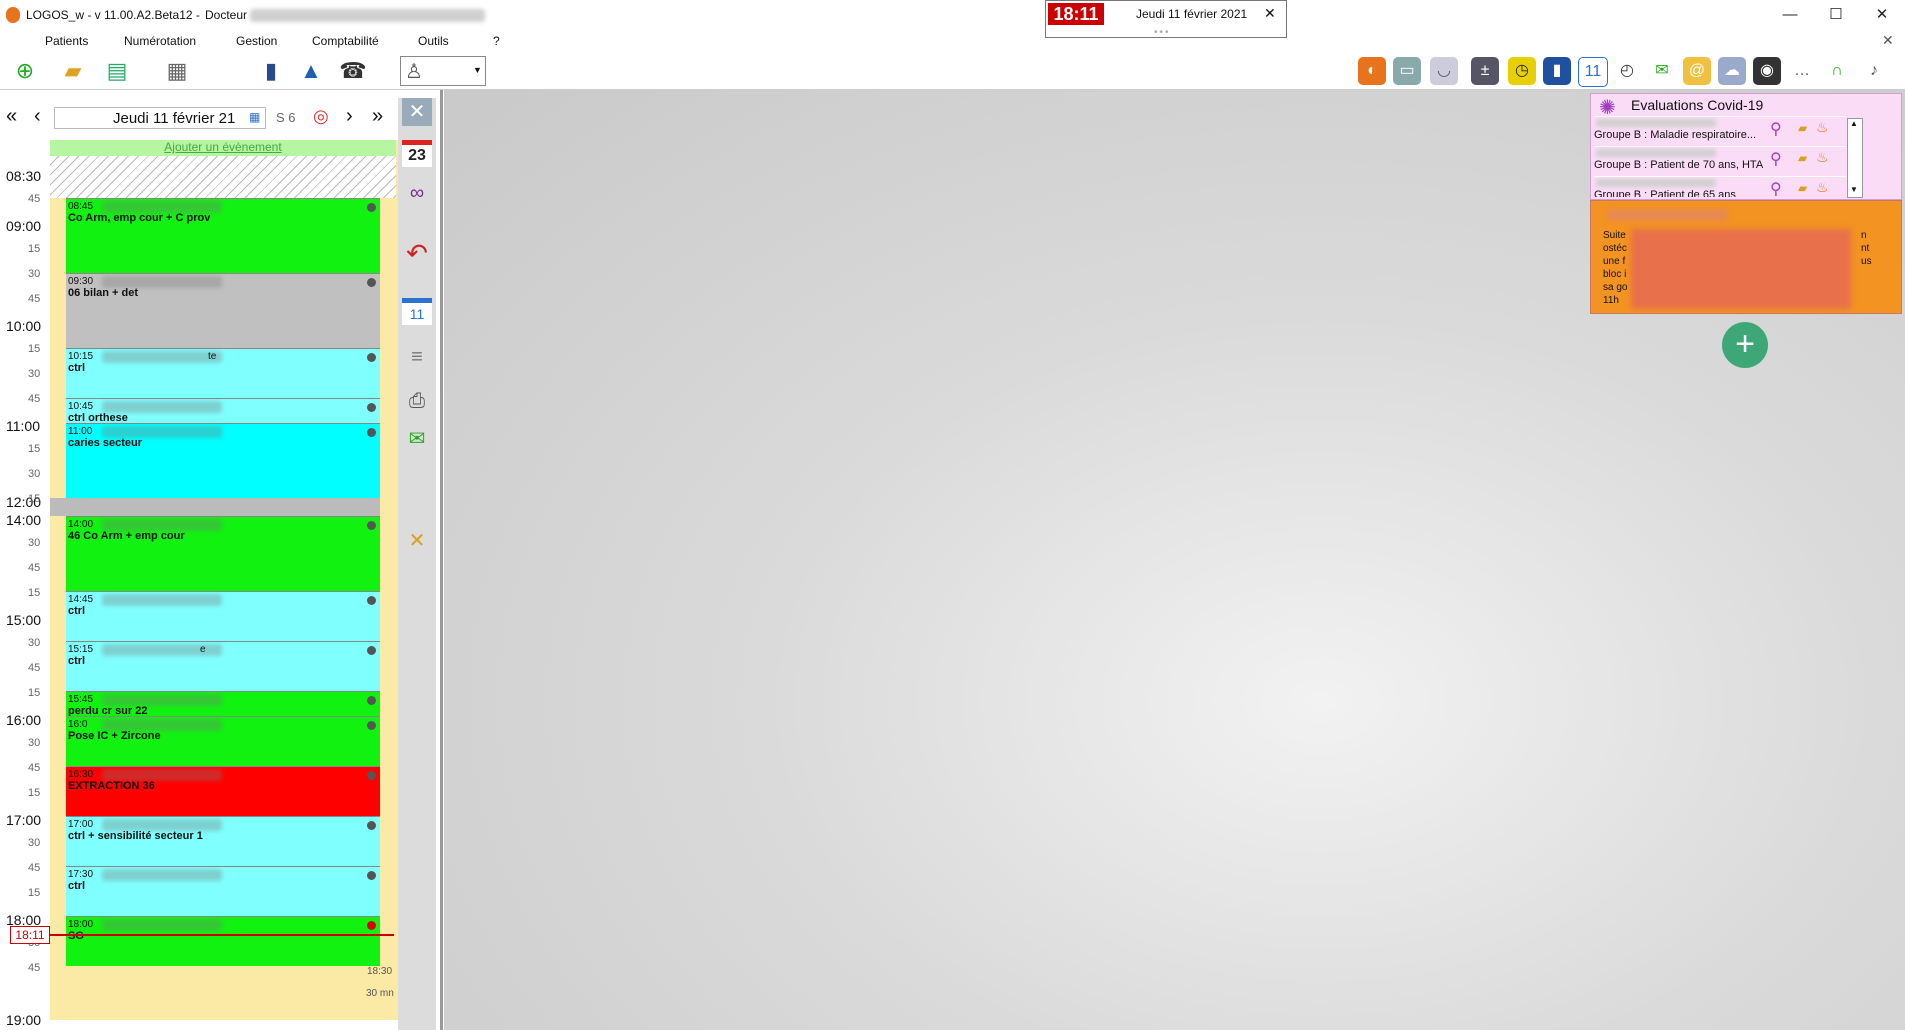 This screenshot has height=1030, width=1905. What do you see at coordinates (311, 71) in the screenshot?
I see `graduation-cap-icon: ▲` at bounding box center [311, 71].